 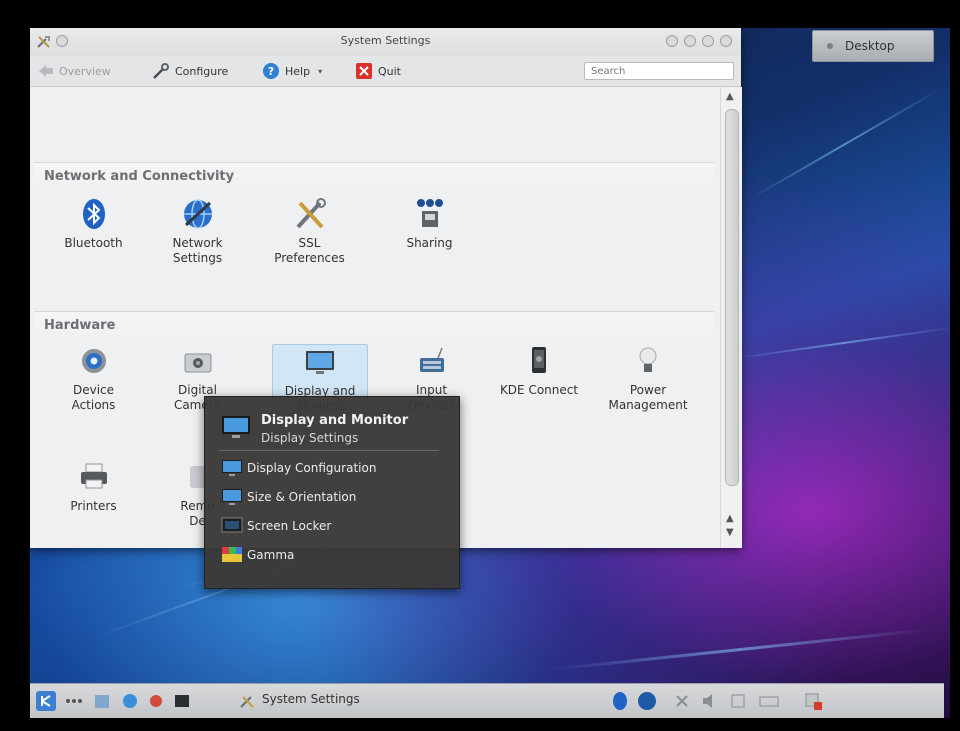 What do you see at coordinates (93, 490) in the screenshot?
I see `item-printers: Printers` at bounding box center [93, 490].